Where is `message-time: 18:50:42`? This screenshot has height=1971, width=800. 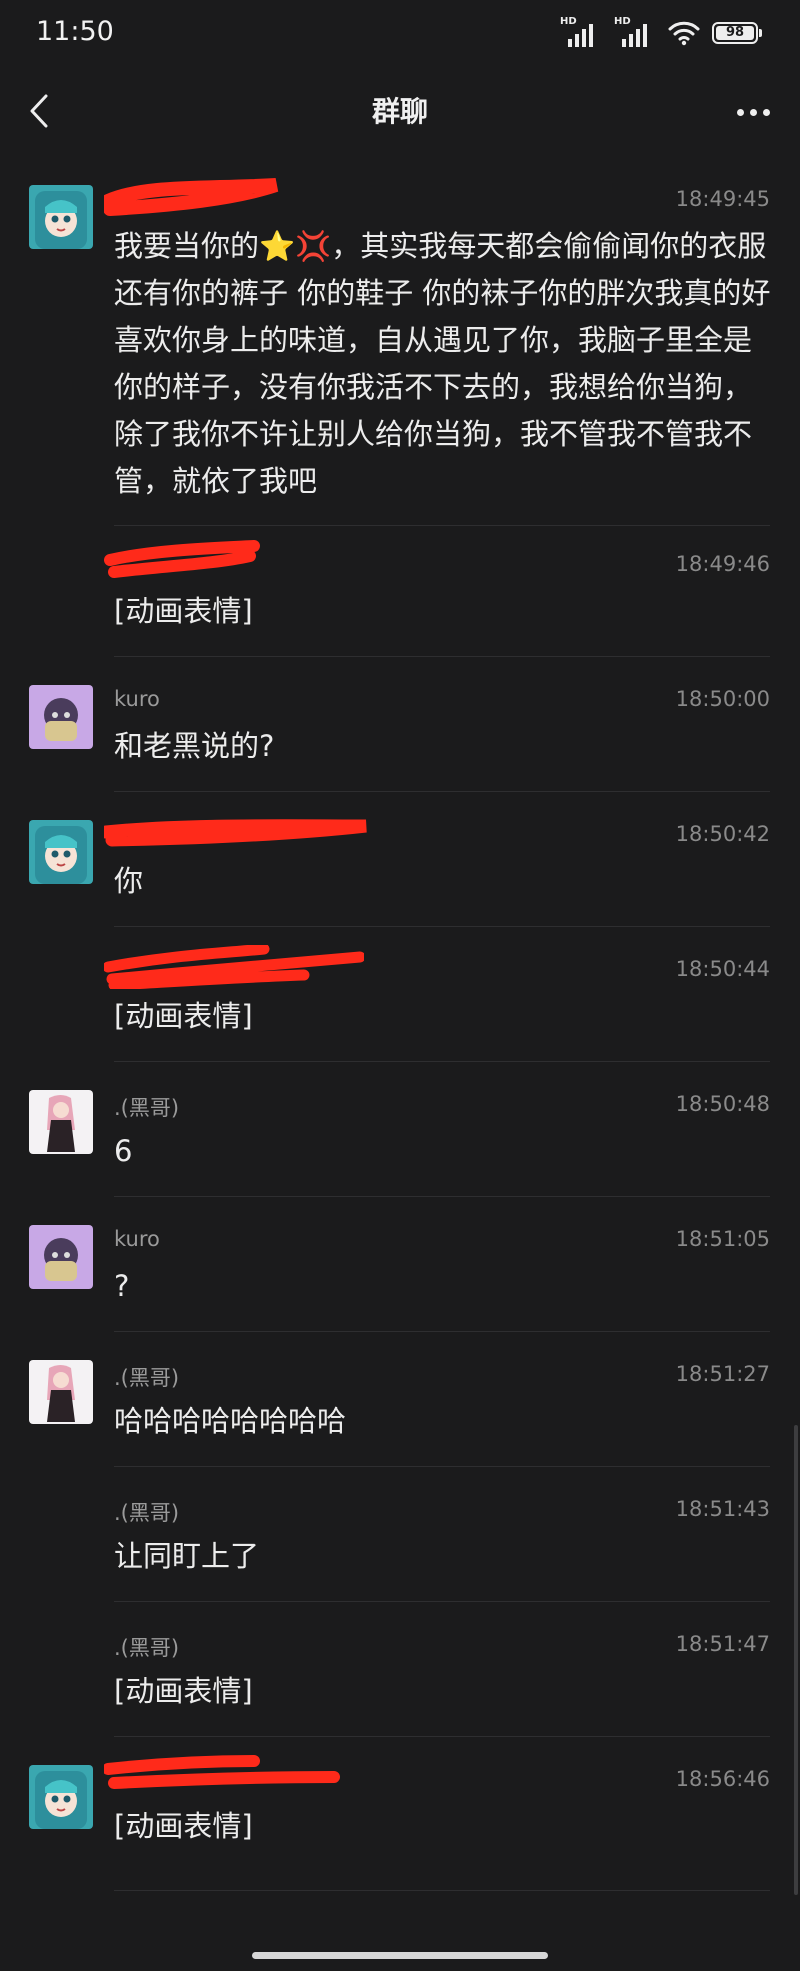
message-time: 18:50:42 is located at coordinates (722, 834).